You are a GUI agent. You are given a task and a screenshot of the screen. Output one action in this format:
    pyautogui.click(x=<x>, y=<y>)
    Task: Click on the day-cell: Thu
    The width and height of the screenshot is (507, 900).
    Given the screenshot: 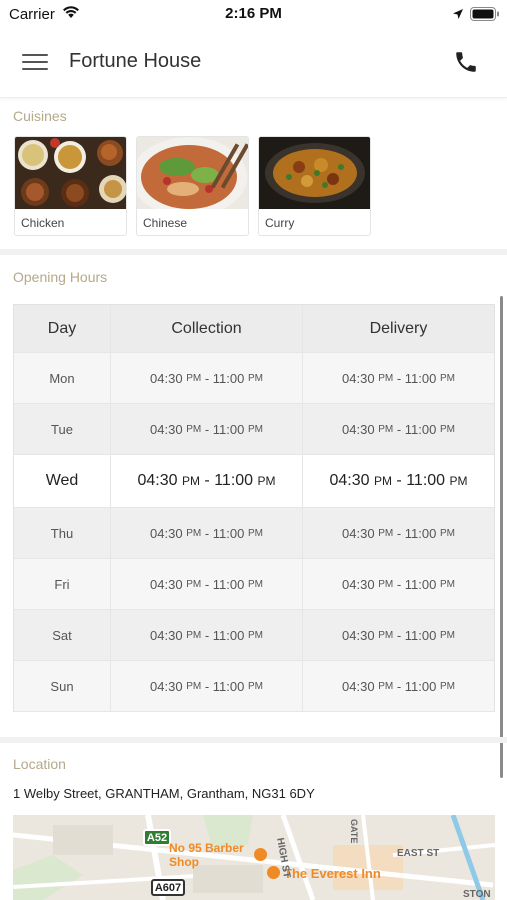 What is the action you would take?
    pyautogui.click(x=62, y=533)
    